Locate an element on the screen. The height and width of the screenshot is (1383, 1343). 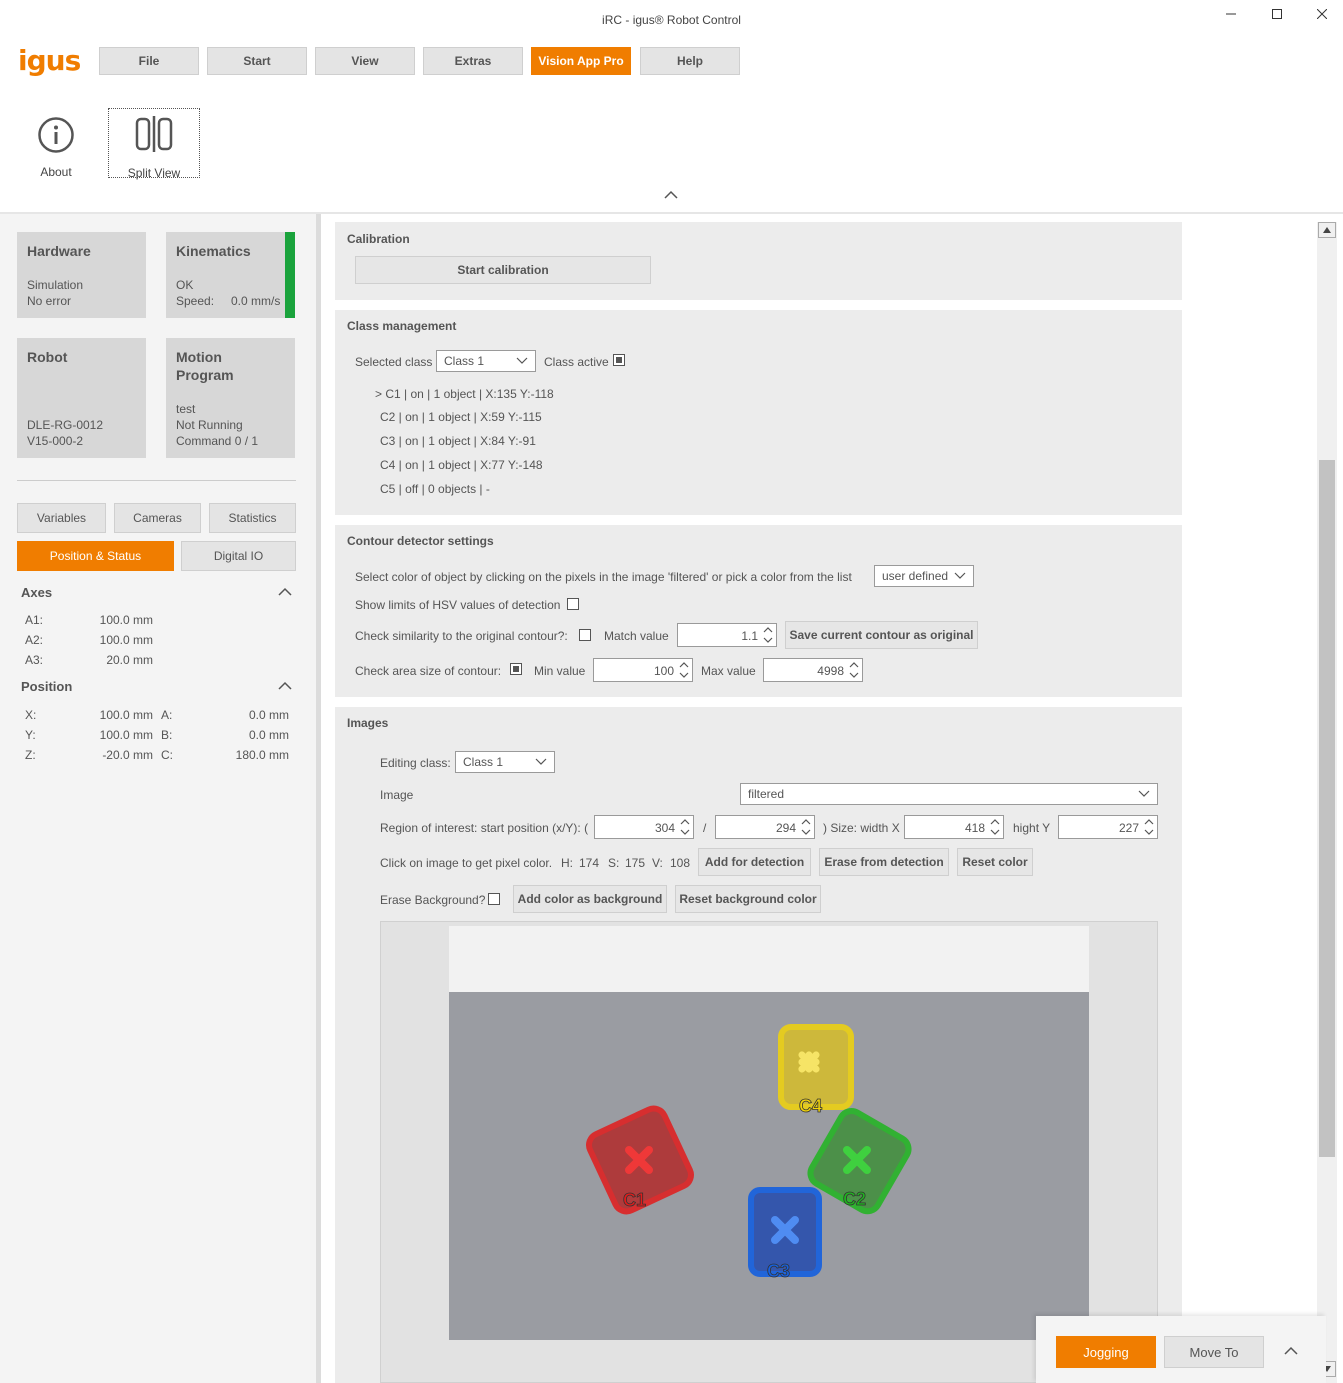
motion-program-state: Not Running is located at coordinates (209, 425).